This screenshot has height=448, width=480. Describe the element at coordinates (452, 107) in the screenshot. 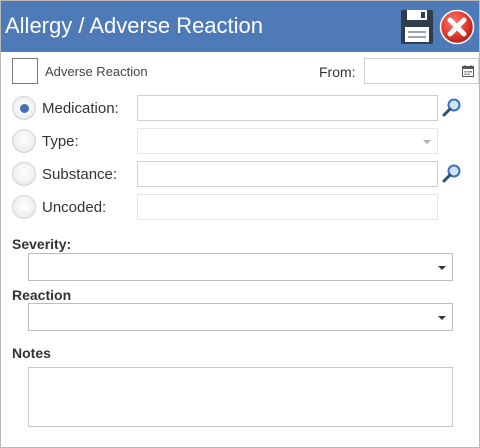

I see `medication-search-icon` at that location.